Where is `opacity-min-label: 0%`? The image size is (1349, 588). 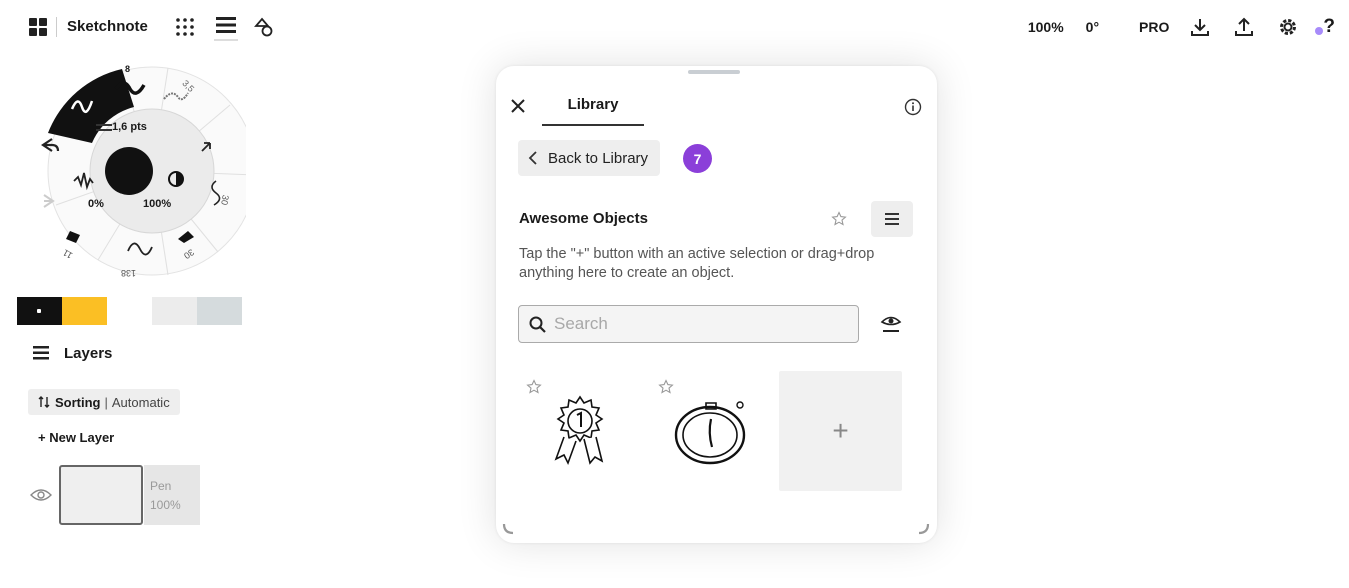 opacity-min-label: 0% is located at coordinates (96, 204).